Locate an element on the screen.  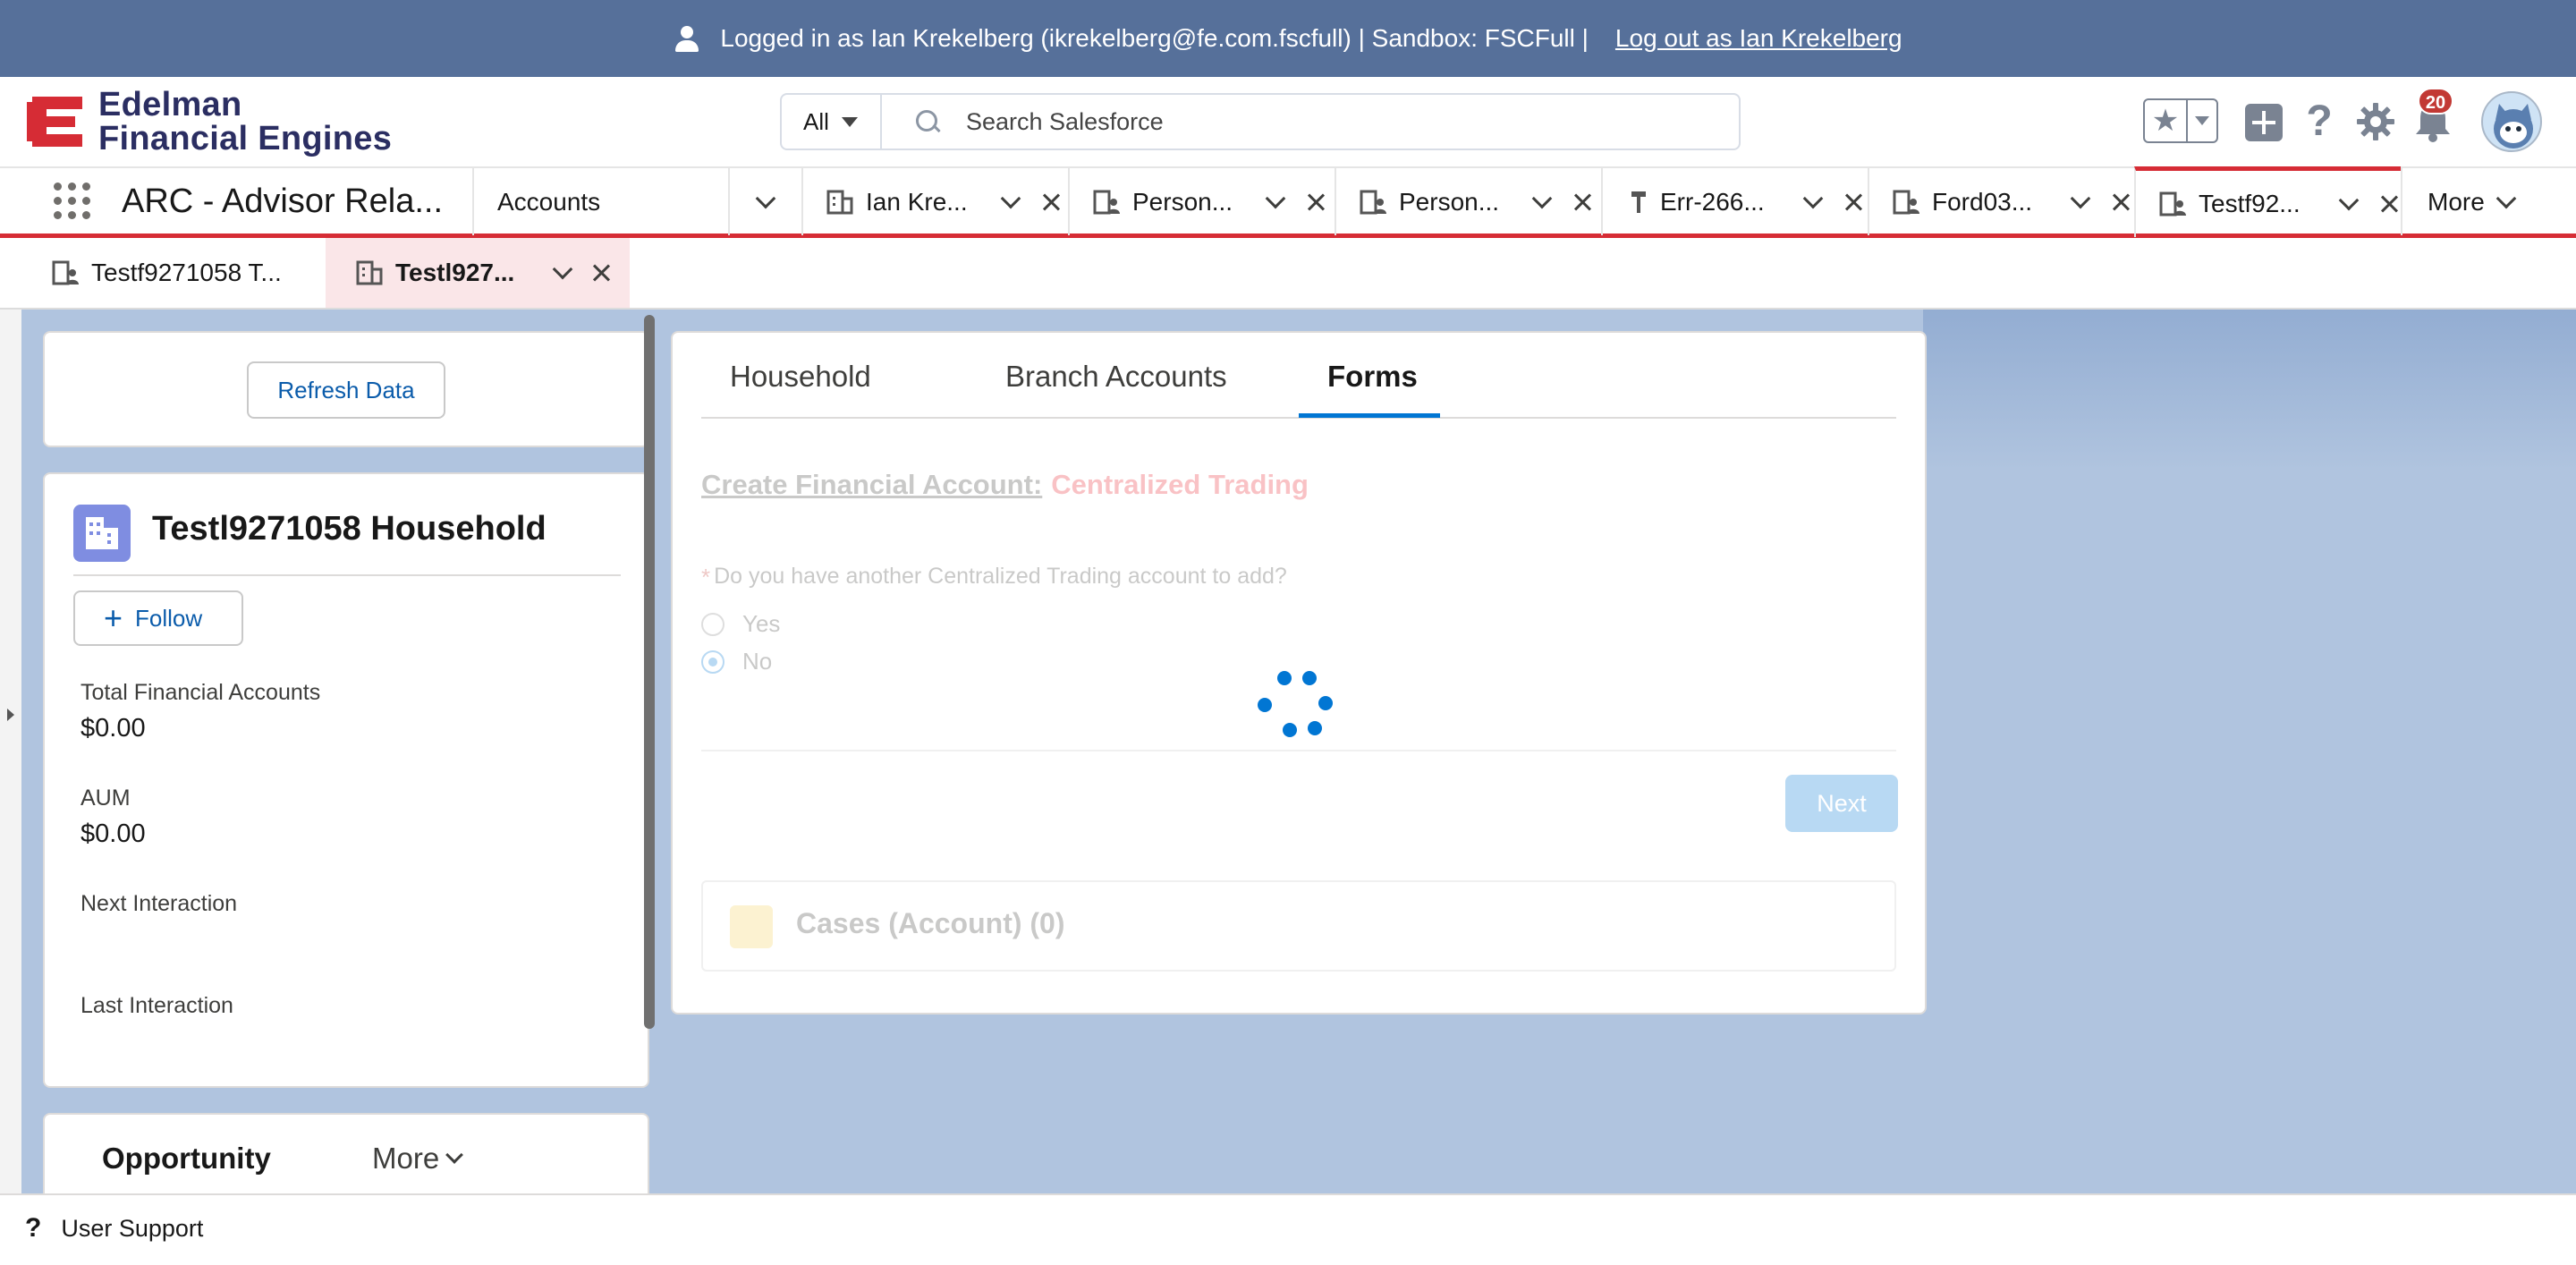
create-financial-account-link: Create Financial Account: is located at coordinates (871, 485).